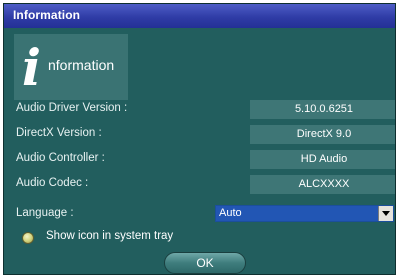  Describe the element at coordinates (322, 109) in the screenshot. I see `audio-driver-version-value: 5.10.0.6251` at that location.